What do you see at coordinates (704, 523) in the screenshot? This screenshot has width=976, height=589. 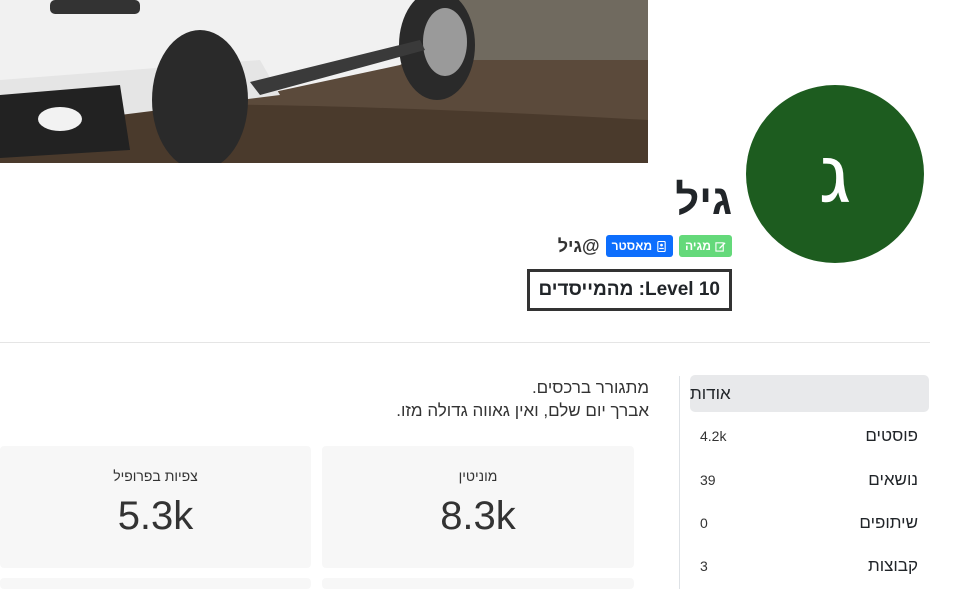 I see `stat-shares-value: 0` at bounding box center [704, 523].